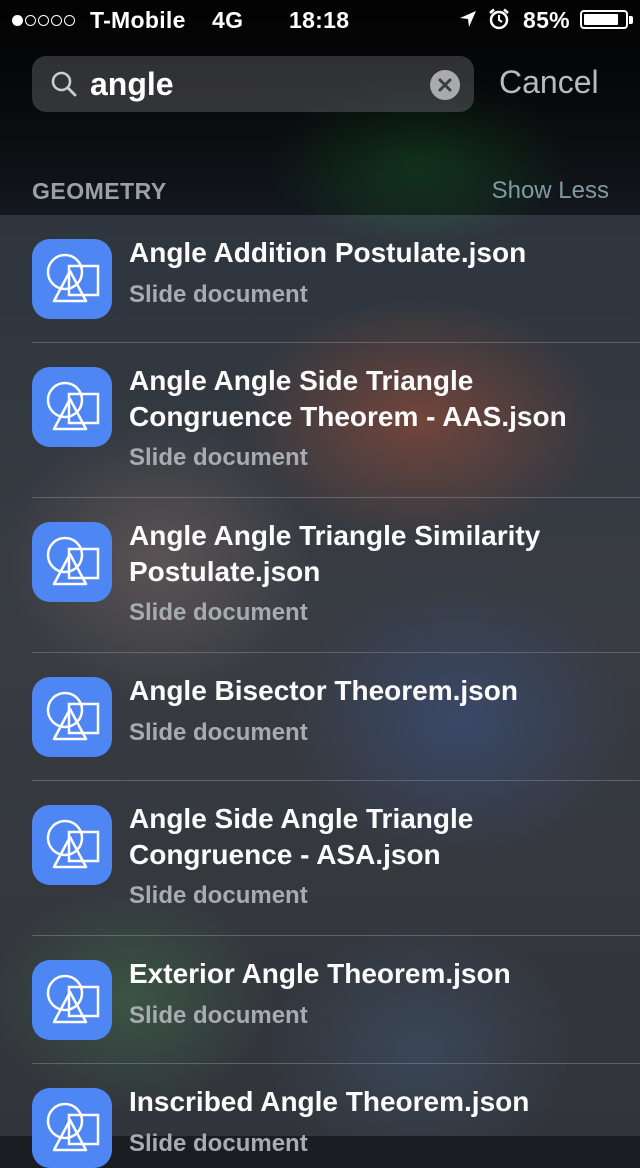  I want to click on carrier-name: T-Mobile, so click(138, 20).